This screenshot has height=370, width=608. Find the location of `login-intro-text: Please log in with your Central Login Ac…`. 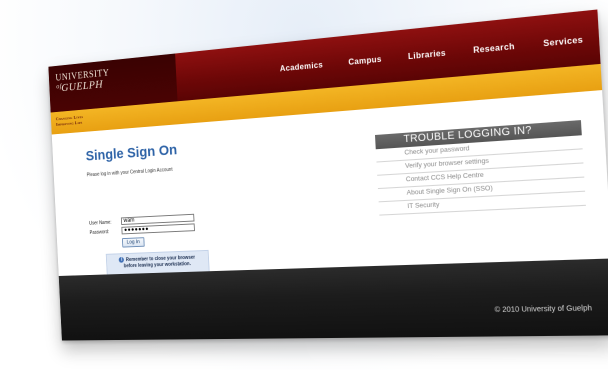

login-intro-text: Please log in with your Central Login Ac… is located at coordinates (130, 172).